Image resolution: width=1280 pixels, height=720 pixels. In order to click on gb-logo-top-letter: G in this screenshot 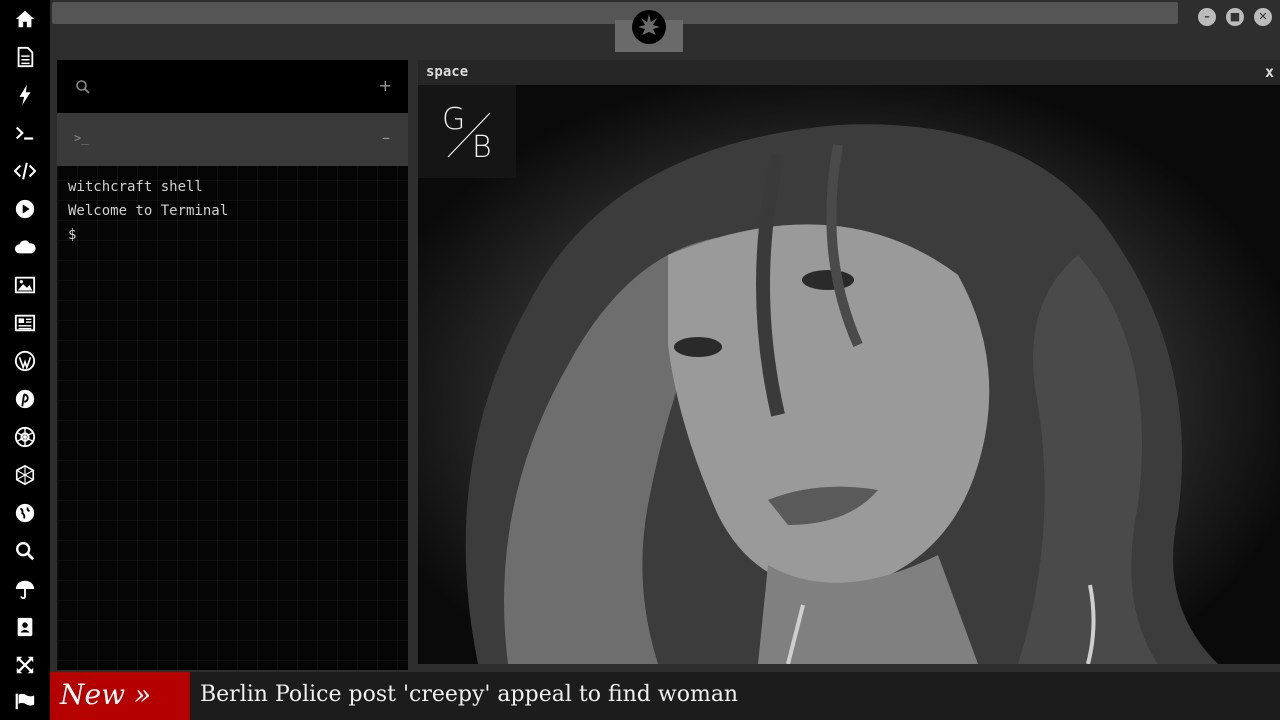, I will do `click(453, 119)`.